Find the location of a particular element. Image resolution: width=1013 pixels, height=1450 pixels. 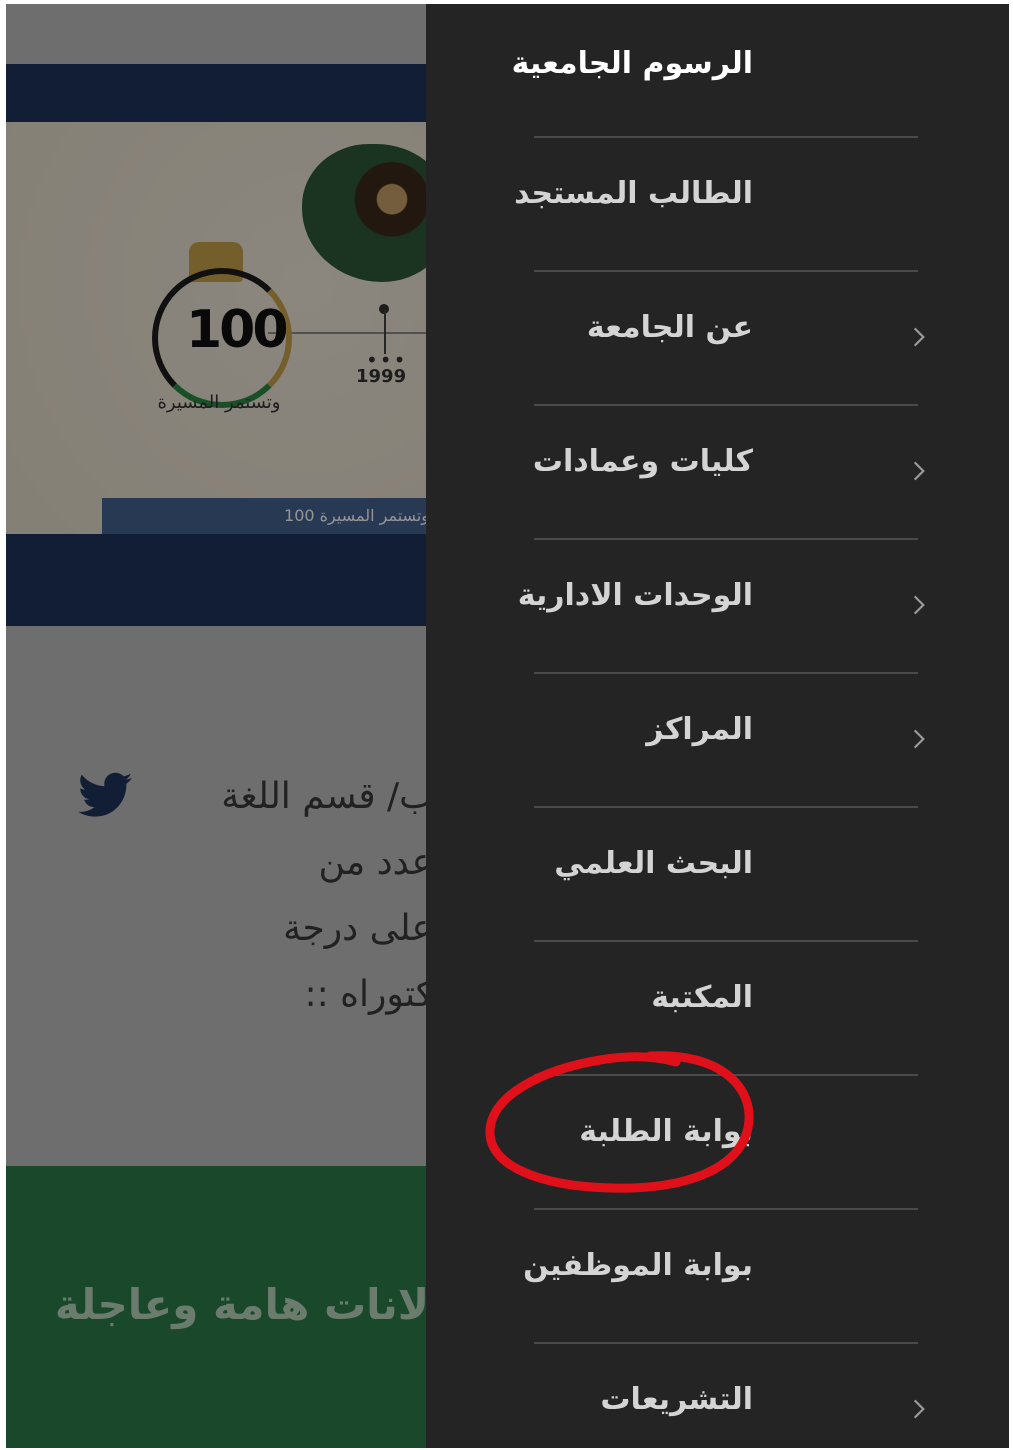

menu-item-administrative-units: الوحدات الادارية is located at coordinates (721, 607).